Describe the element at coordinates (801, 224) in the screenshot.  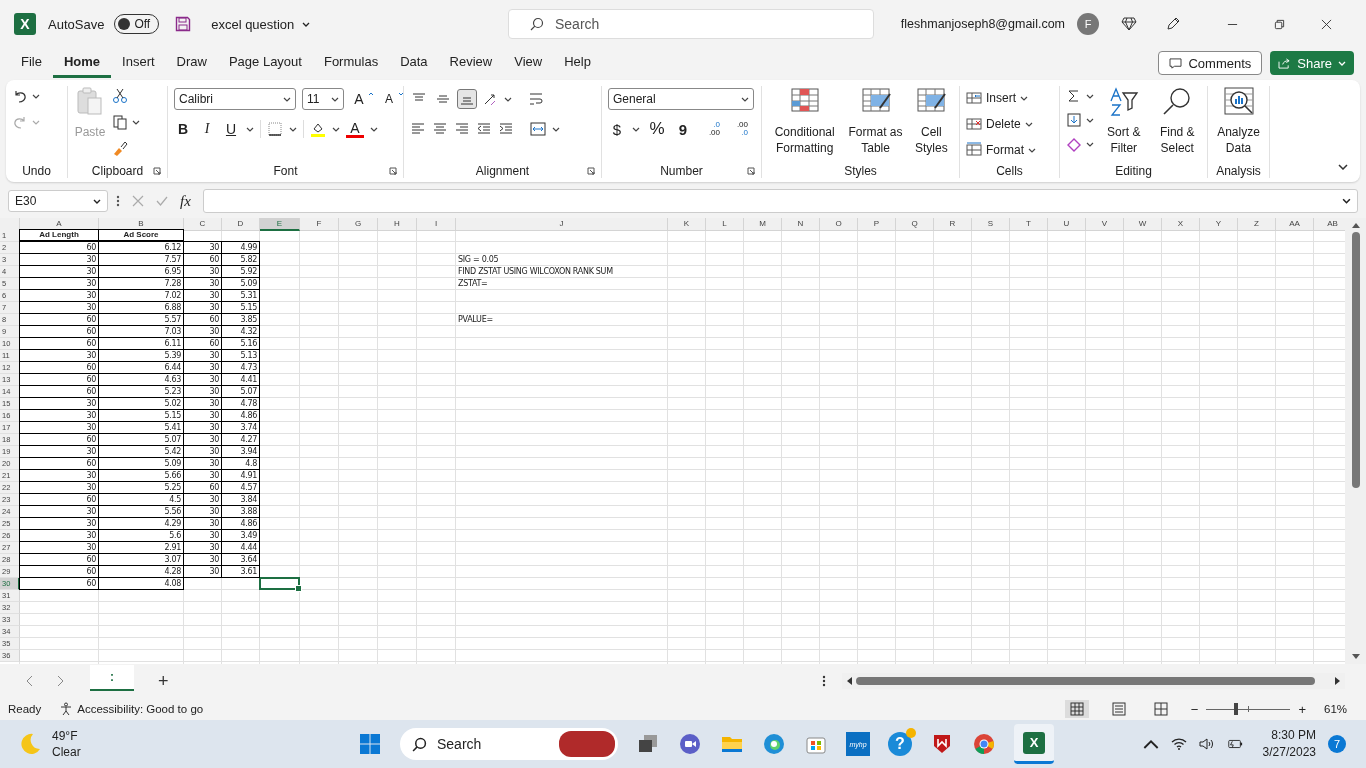
I see `column-header: N` at that location.